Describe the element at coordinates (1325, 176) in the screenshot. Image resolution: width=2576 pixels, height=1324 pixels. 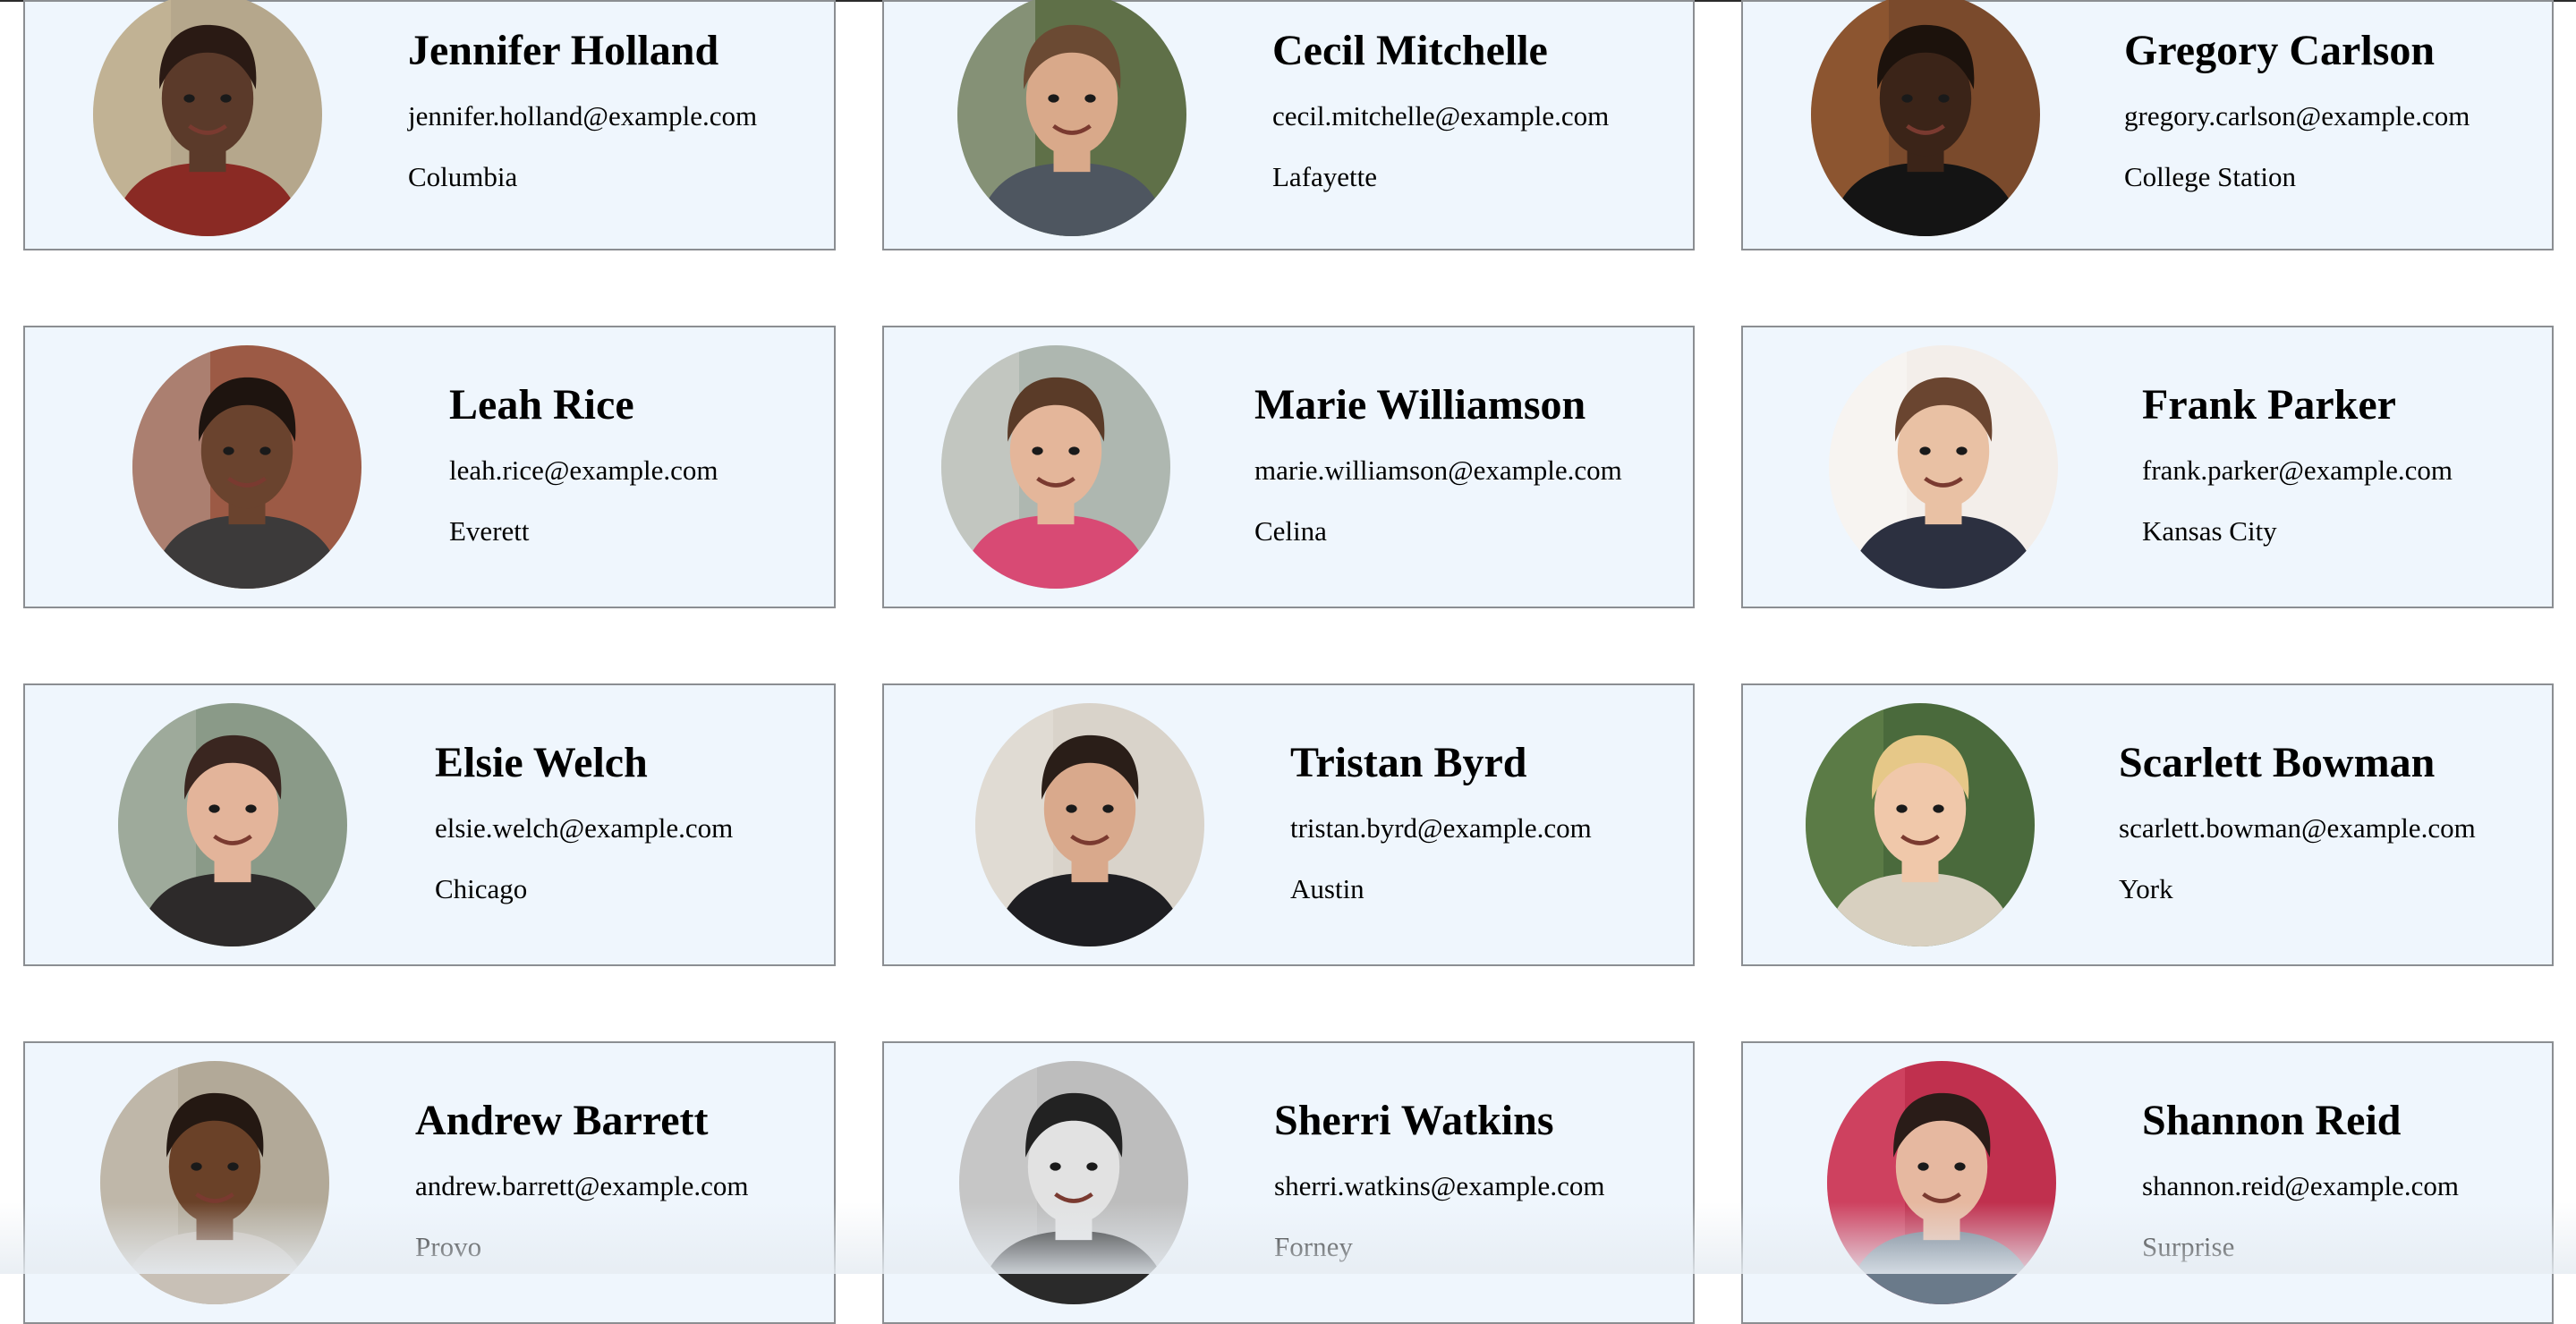
I see `user-city: Lafayette` at that location.